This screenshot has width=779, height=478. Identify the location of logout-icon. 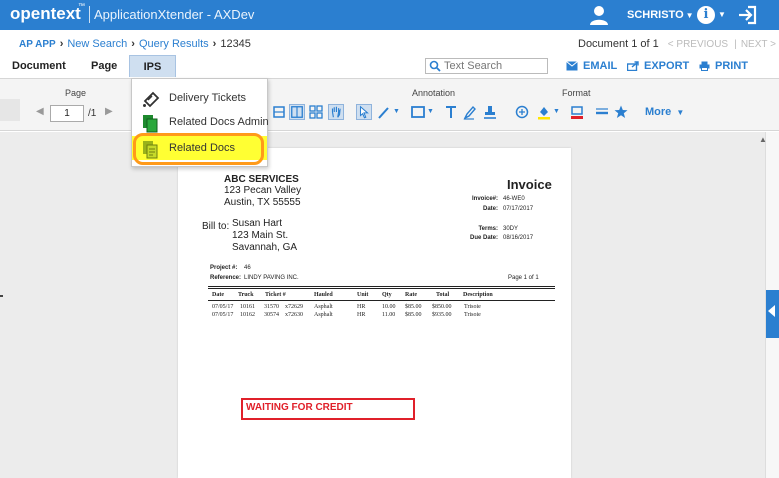
(747, 15).